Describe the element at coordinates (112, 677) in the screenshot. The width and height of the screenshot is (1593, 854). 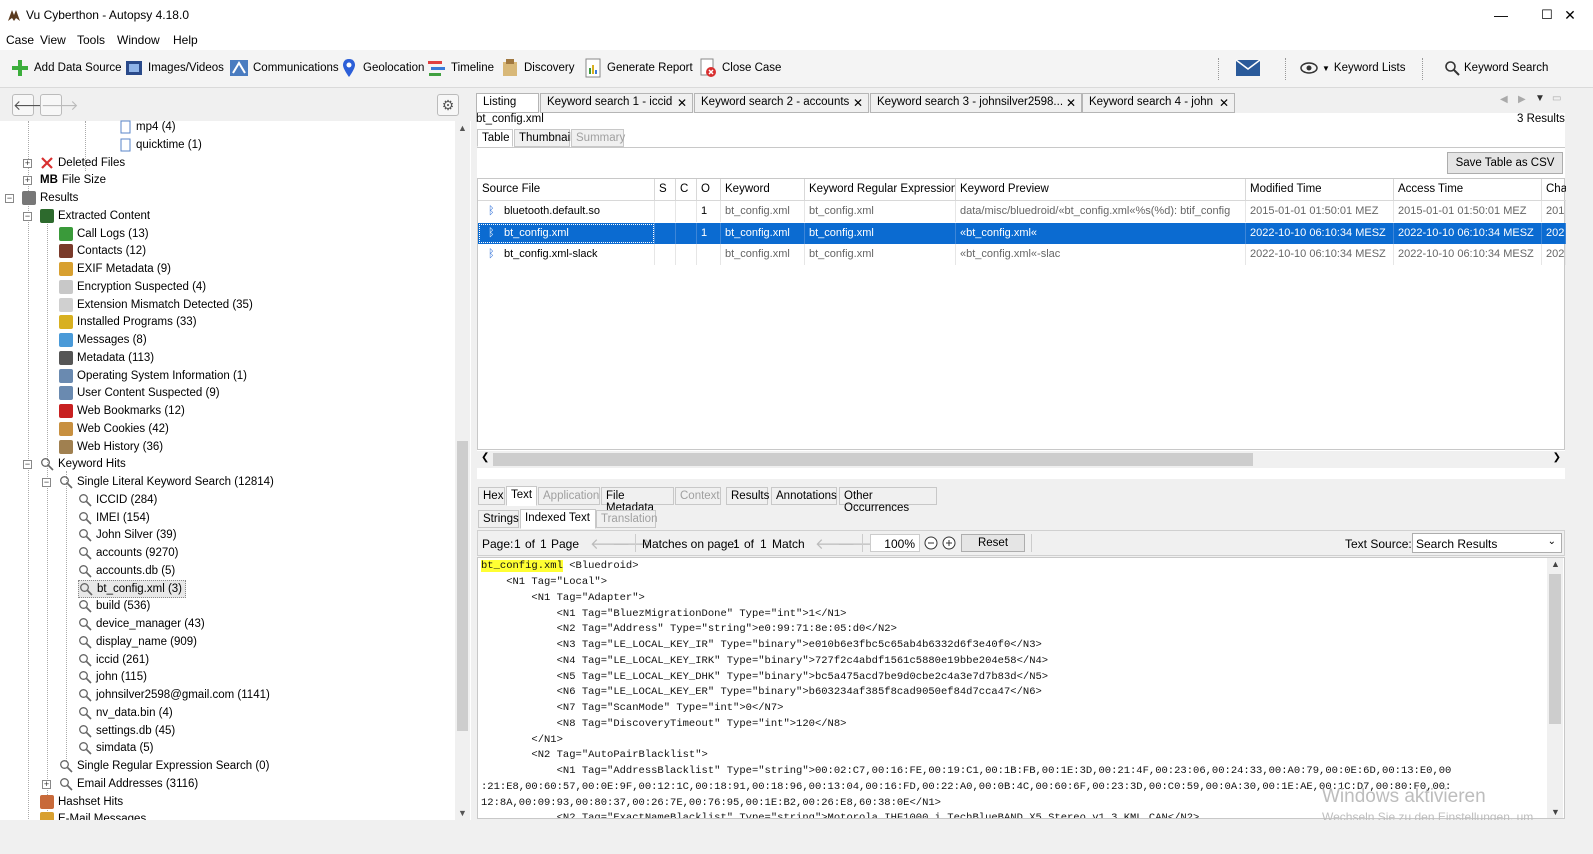
I see `tree-item: john (115)` at that location.